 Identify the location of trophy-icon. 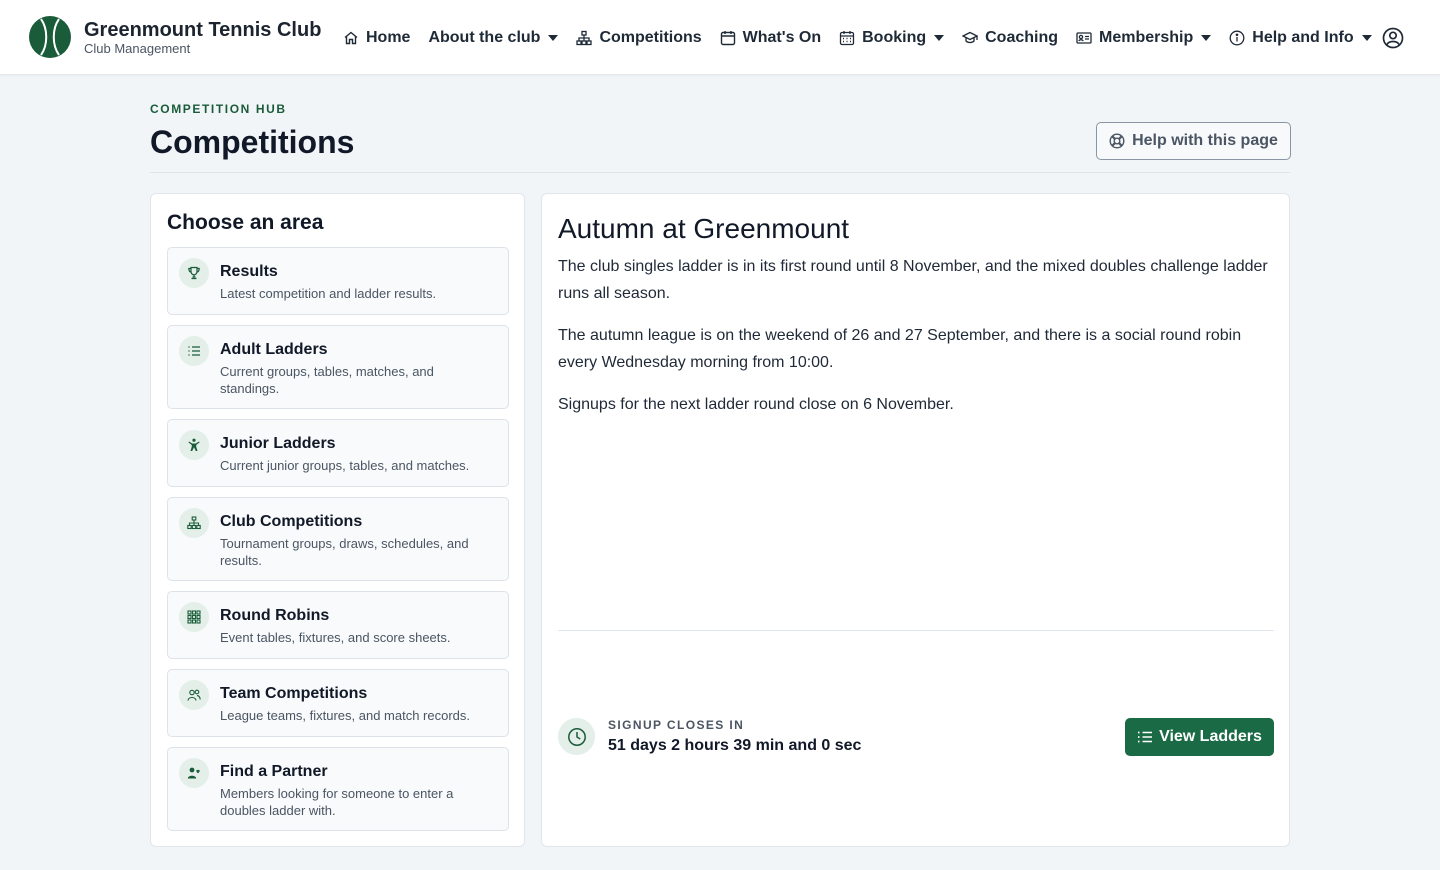
(194, 273).